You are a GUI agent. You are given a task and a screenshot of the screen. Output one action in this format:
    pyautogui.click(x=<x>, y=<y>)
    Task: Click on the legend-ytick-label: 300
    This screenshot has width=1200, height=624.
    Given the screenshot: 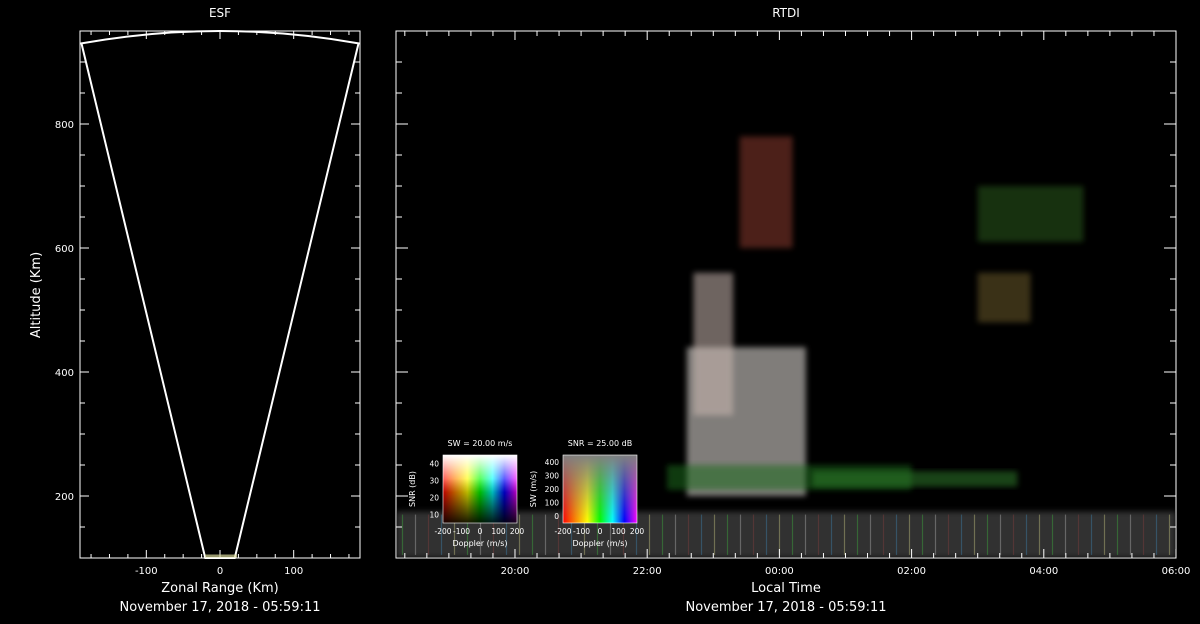 What is the action you would take?
    pyautogui.click(x=552, y=475)
    